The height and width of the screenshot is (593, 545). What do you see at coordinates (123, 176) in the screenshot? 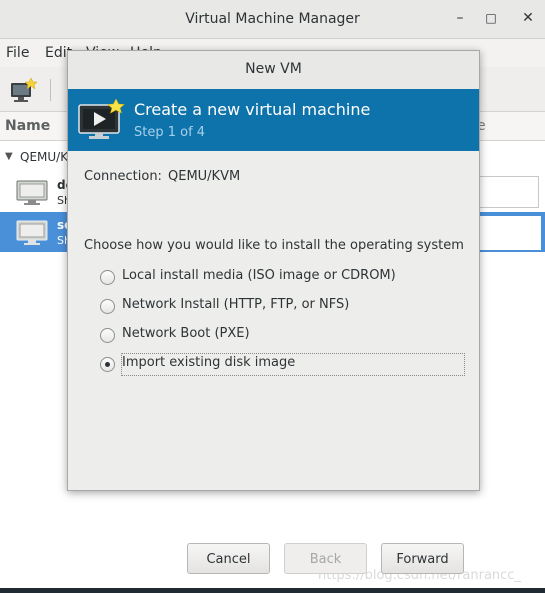
I see `connection-field-label: Connection:` at bounding box center [123, 176].